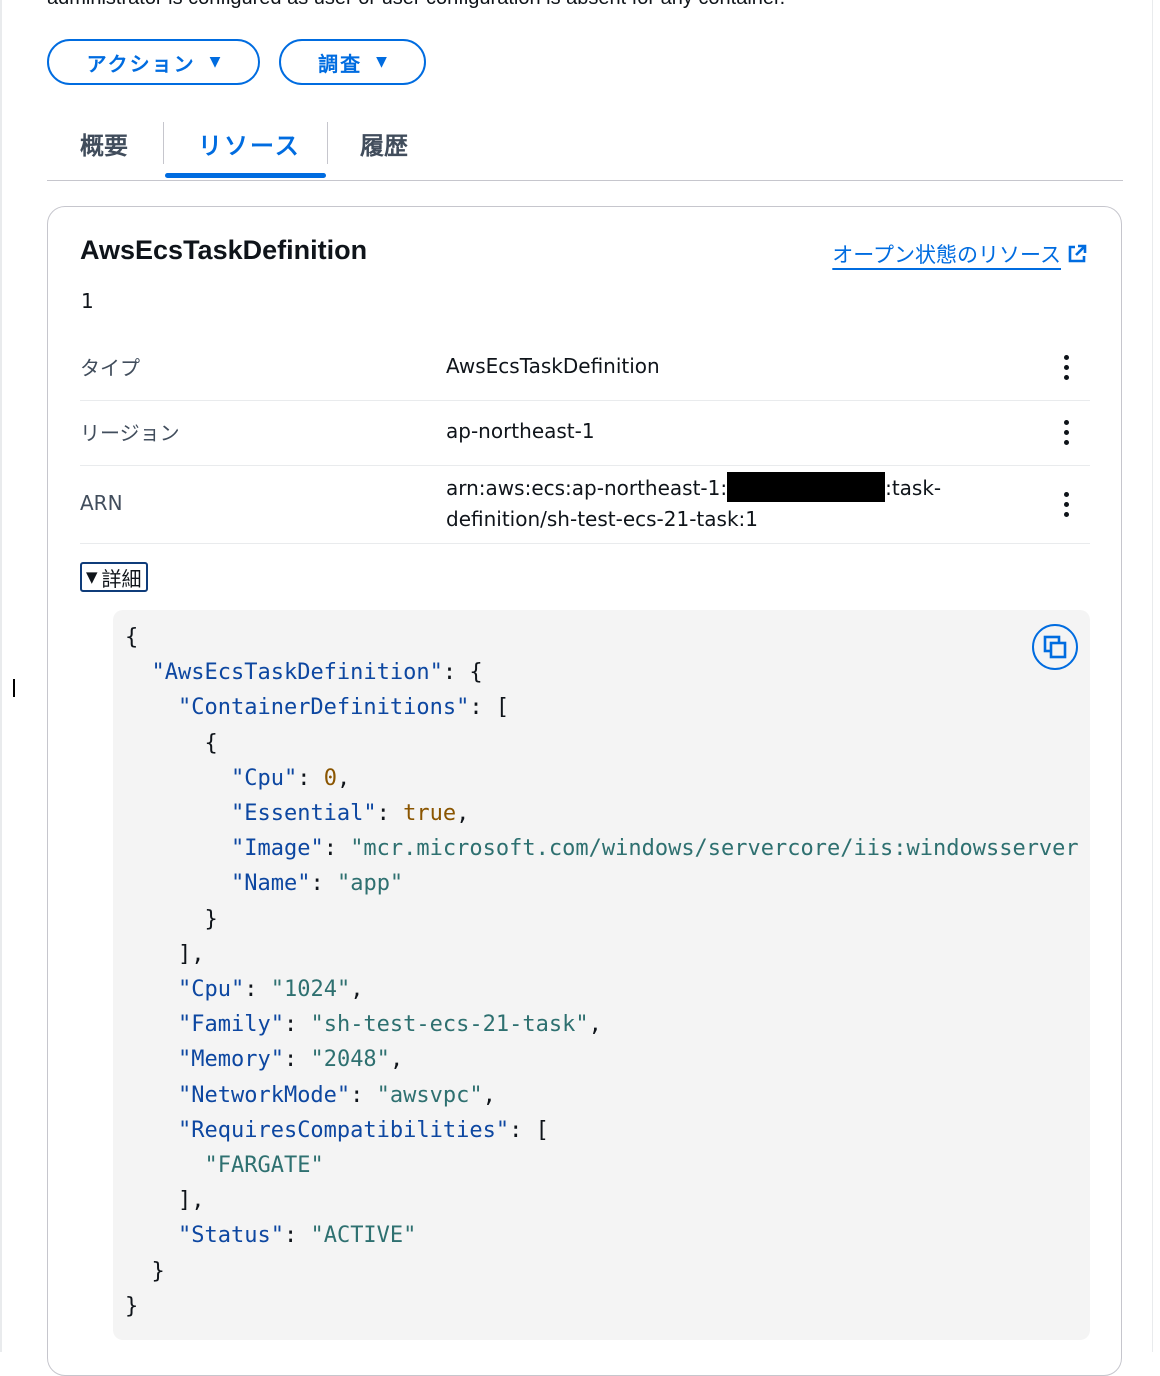 The width and height of the screenshot is (1160, 1376). What do you see at coordinates (1, 676) in the screenshot?
I see `left-border` at bounding box center [1, 676].